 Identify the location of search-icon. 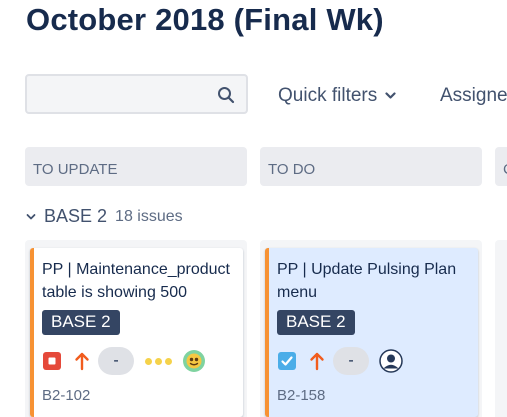
(226, 95).